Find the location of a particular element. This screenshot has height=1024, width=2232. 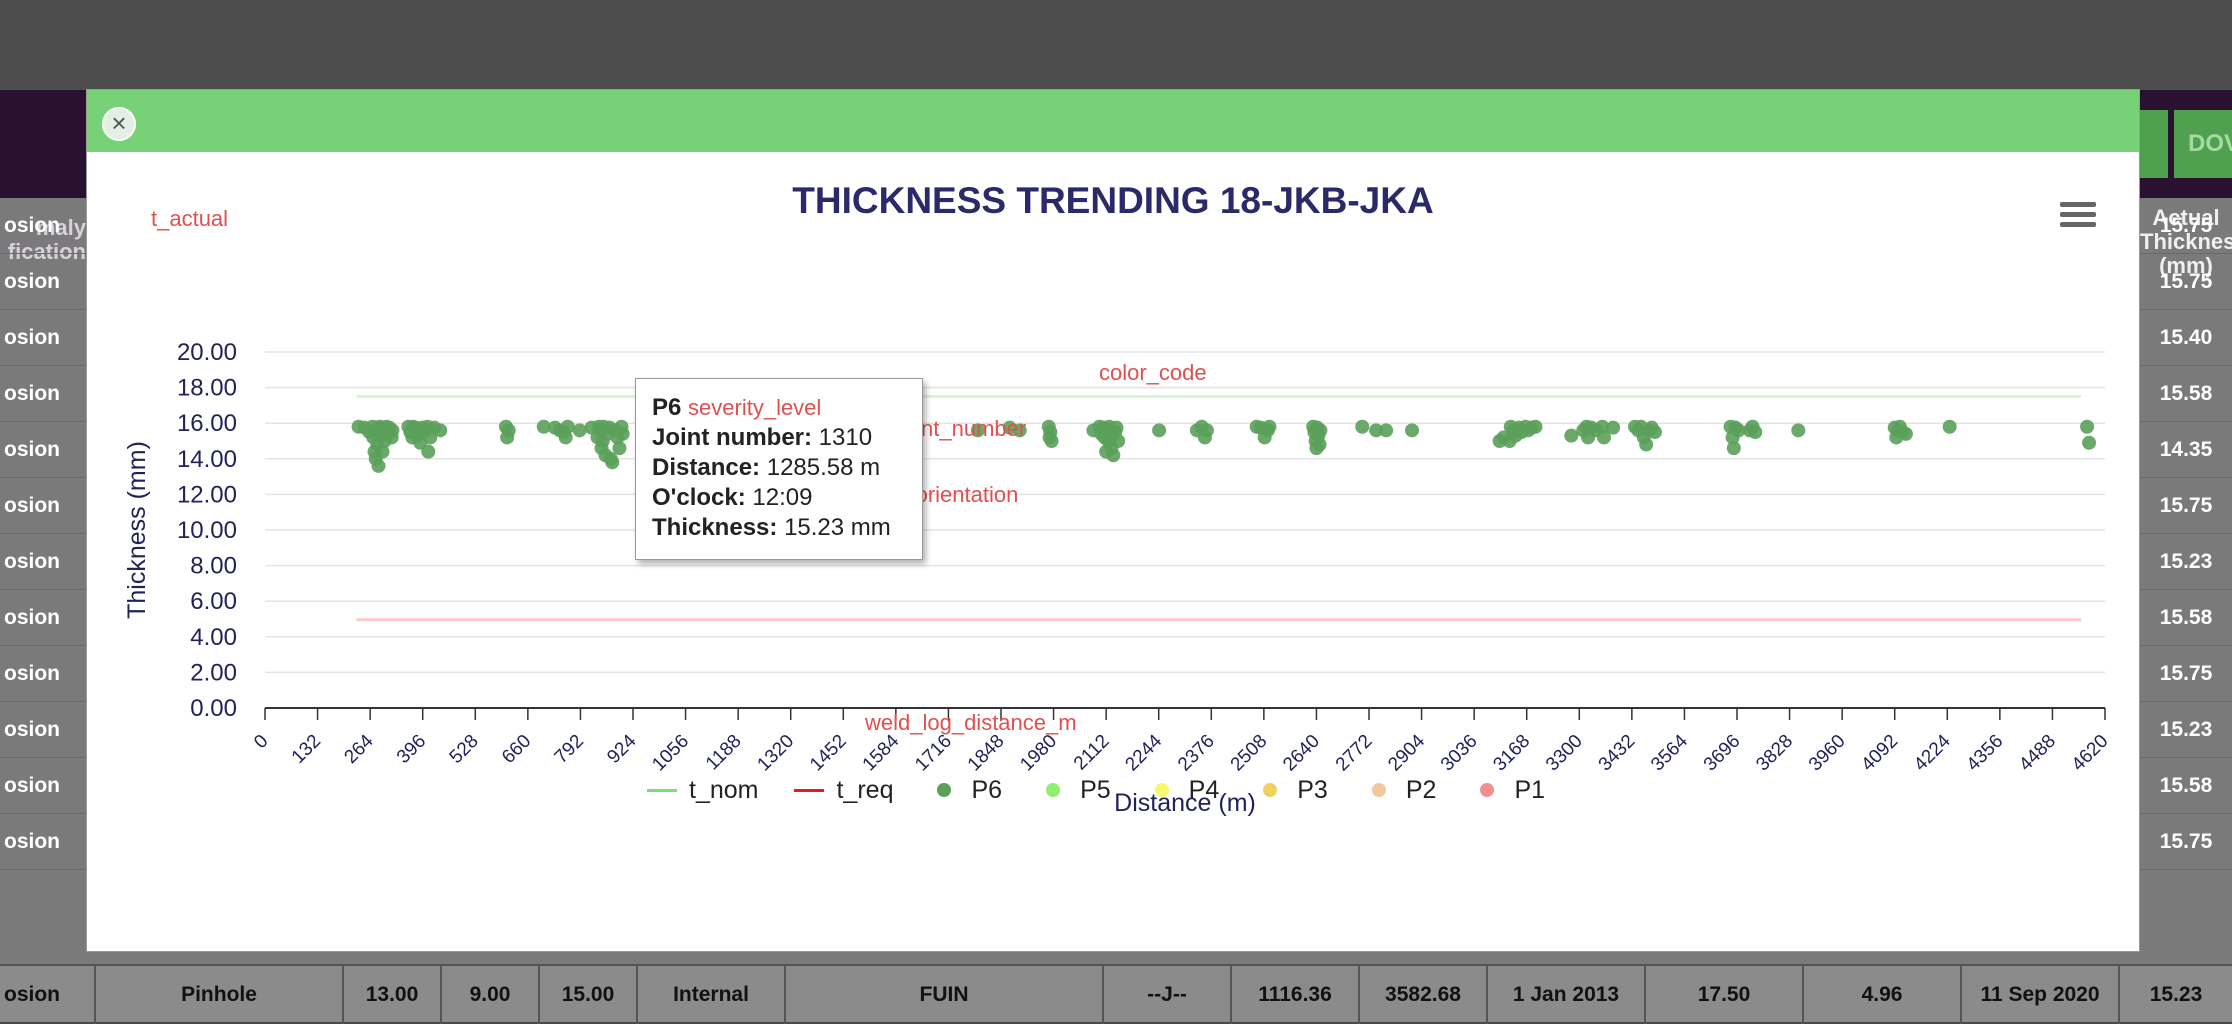

x-tick-label: 4488 is located at coordinates (2037, 753).